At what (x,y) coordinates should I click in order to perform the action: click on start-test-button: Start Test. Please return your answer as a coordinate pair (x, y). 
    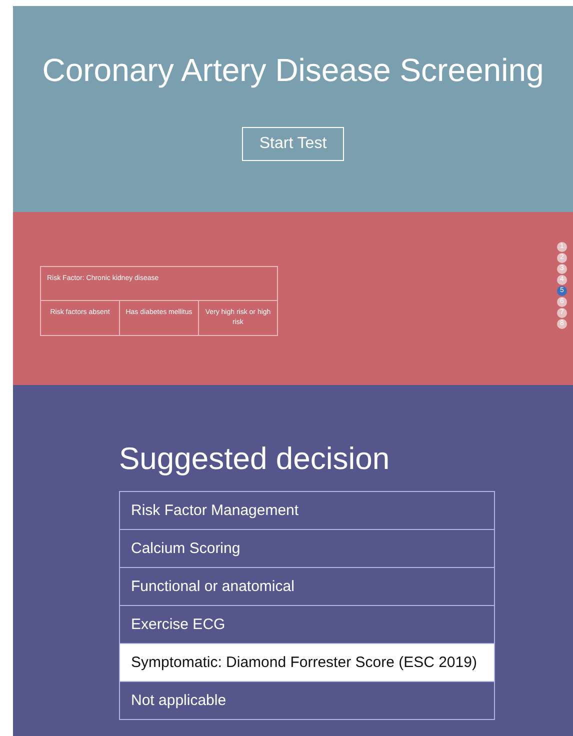
    Looking at the image, I should click on (293, 144).